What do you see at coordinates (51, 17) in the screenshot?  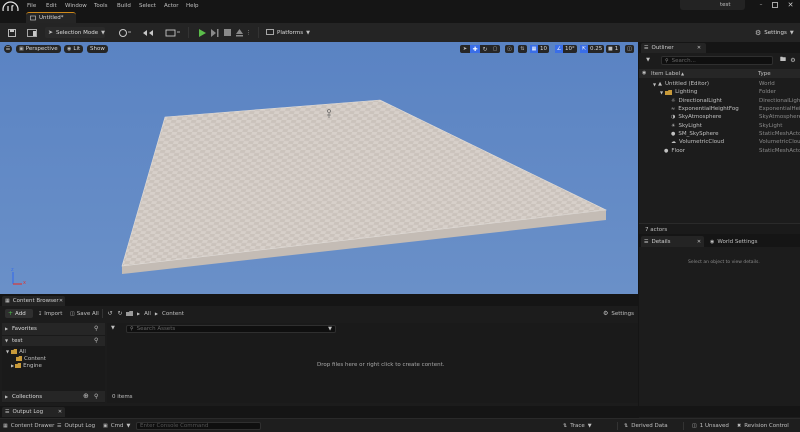 I see `level-tab: Untitled*` at bounding box center [51, 17].